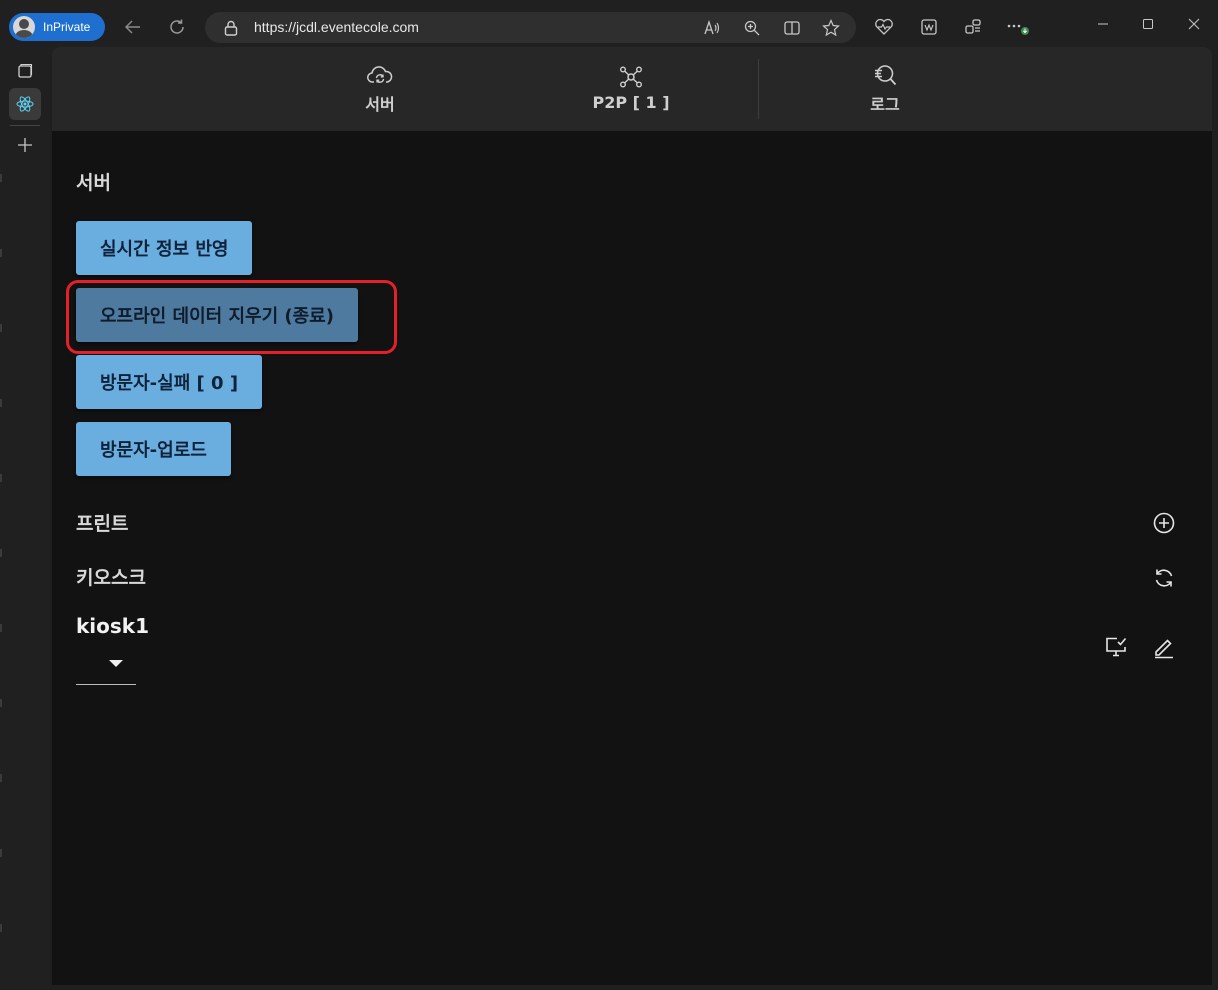  Describe the element at coordinates (102, 524) in the screenshot. I see `print-section-title: 프린트` at that location.